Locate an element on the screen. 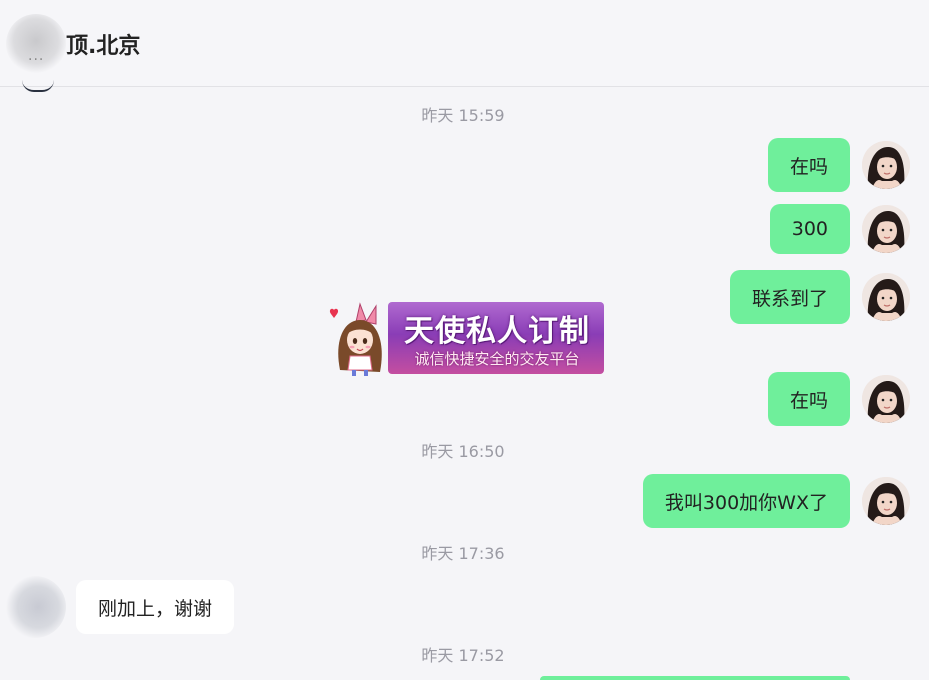  message-bubble-incoming: 刚加上，谢谢 is located at coordinates (155, 607).